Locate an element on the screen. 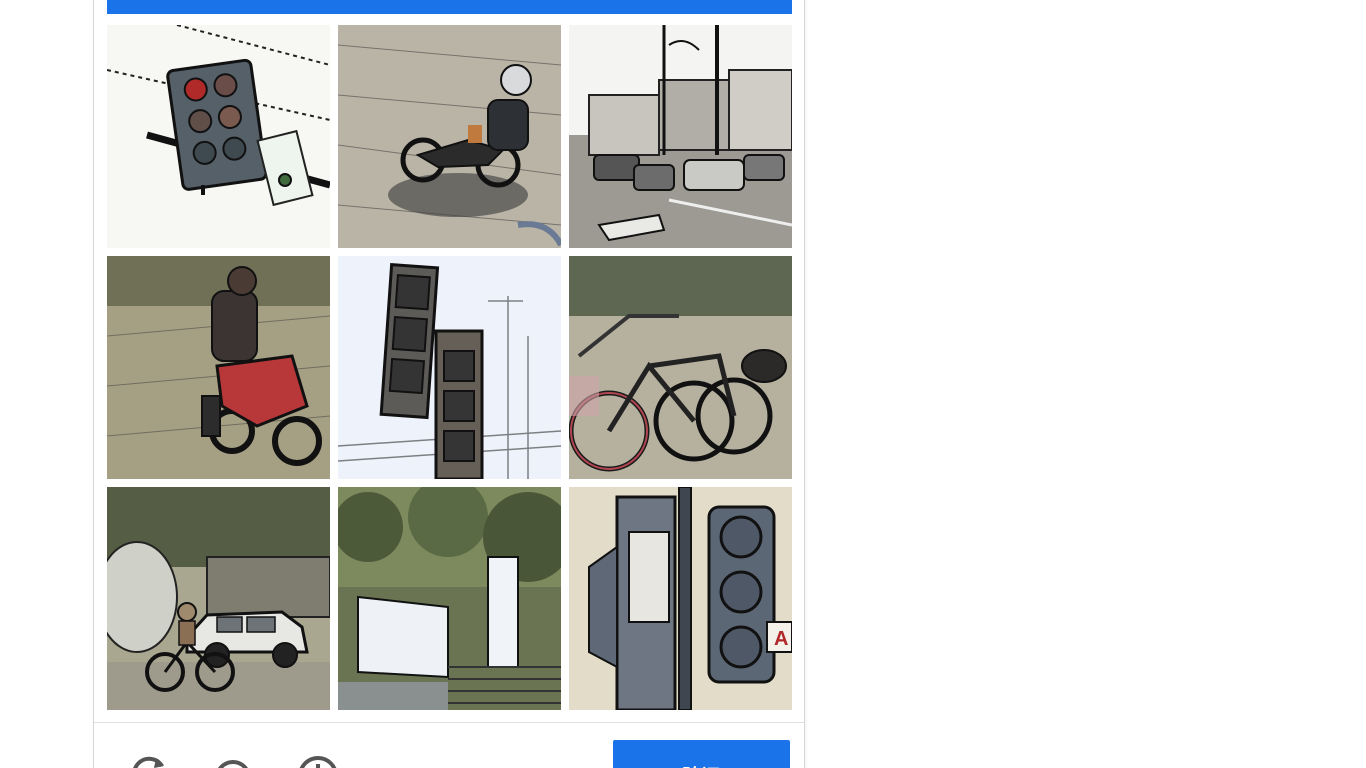 The height and width of the screenshot is (768, 1366). red-motorcycle-image is located at coordinates (218, 367).